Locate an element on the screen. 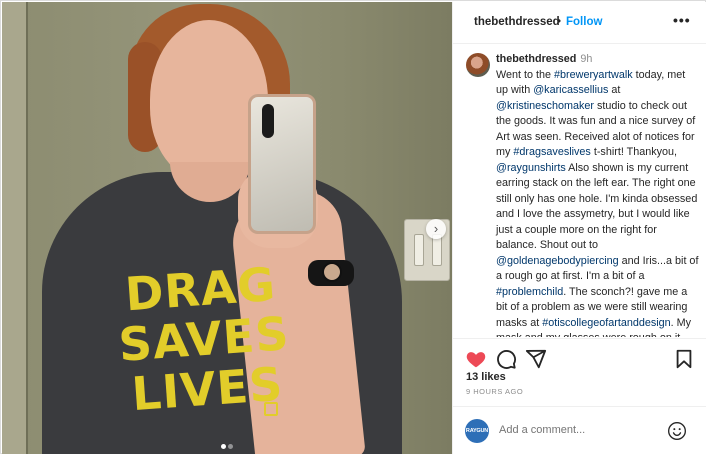  more-options-icon: ••• is located at coordinates (682, 20).